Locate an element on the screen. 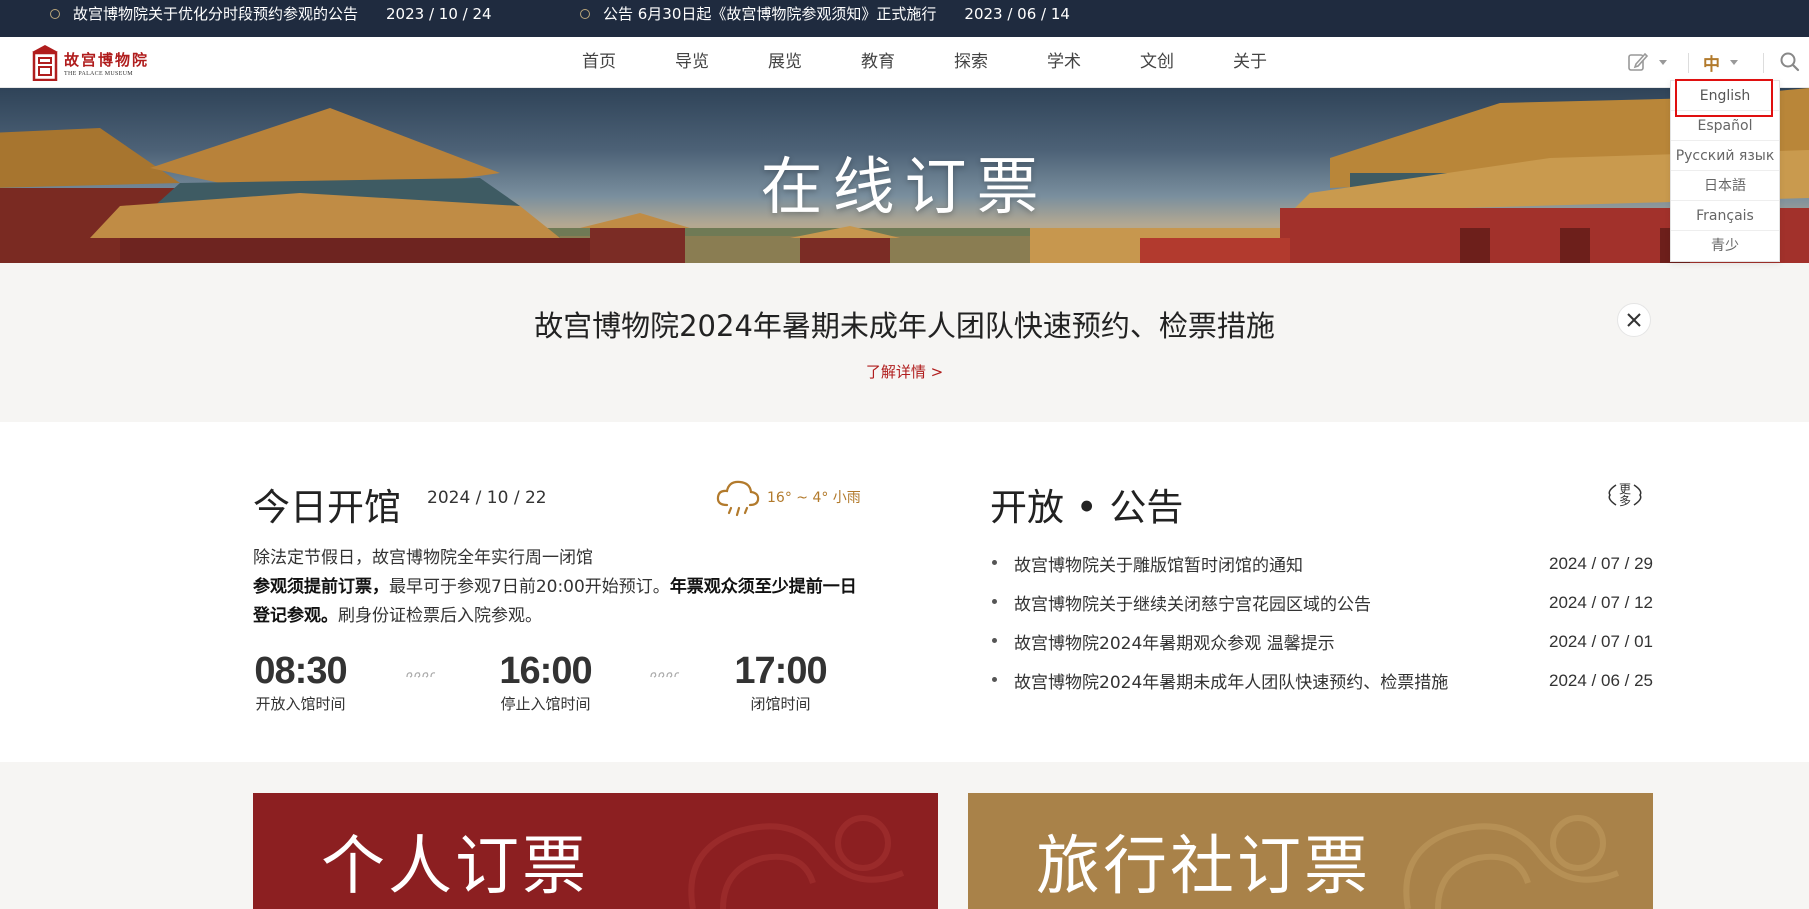  search-button is located at coordinates (1790, 62).